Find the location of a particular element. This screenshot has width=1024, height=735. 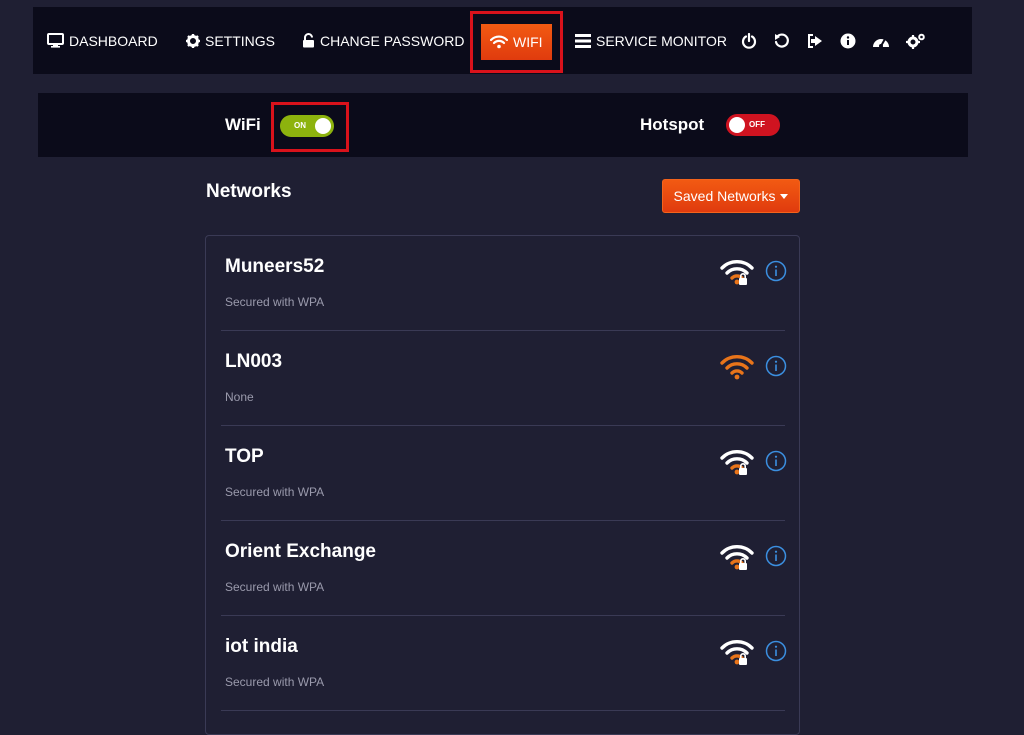

power-icon is located at coordinates (749, 41).